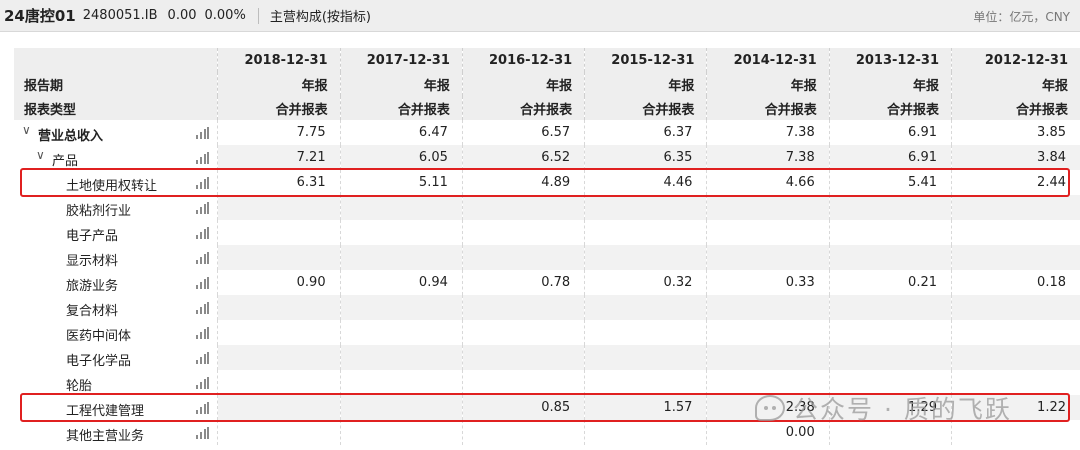  I want to click on column-header-date: 2017-12-31, so click(401, 60).